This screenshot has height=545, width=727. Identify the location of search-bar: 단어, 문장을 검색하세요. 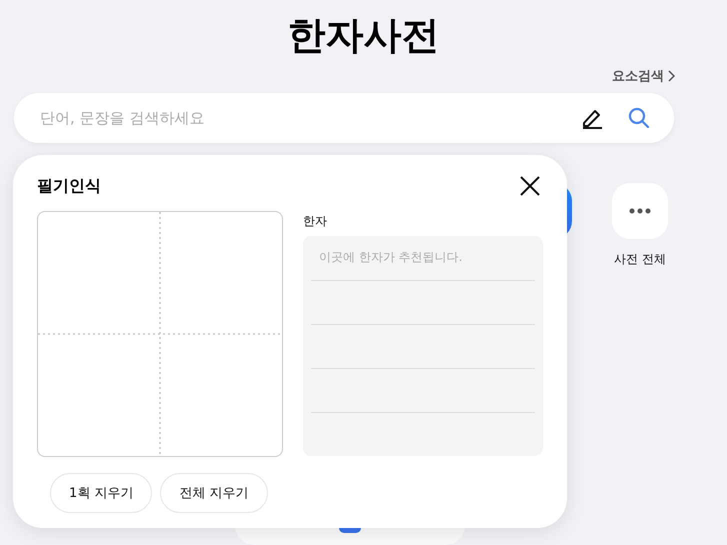
(344, 118).